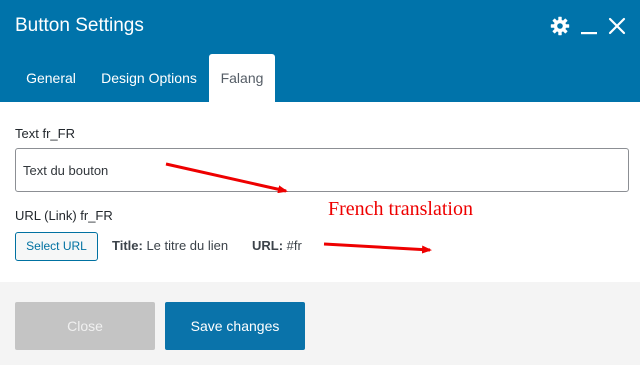  Describe the element at coordinates (85, 326) in the screenshot. I see `close-button: Close` at that location.